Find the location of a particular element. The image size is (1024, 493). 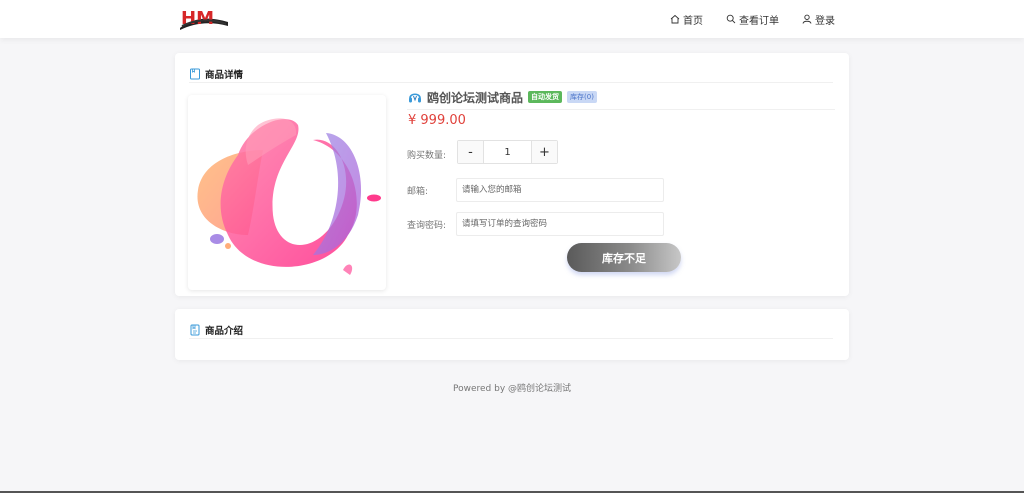

product-title-row: 鸥创论坛测试商品 自动发货 库存(0) is located at coordinates (502, 97).